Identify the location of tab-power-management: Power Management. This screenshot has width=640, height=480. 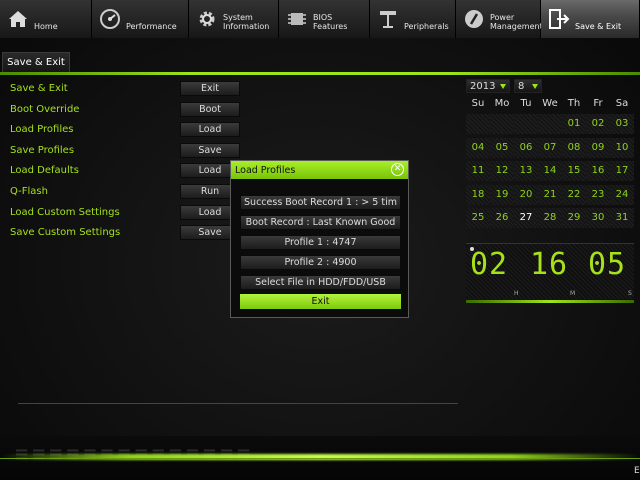
(499, 19).